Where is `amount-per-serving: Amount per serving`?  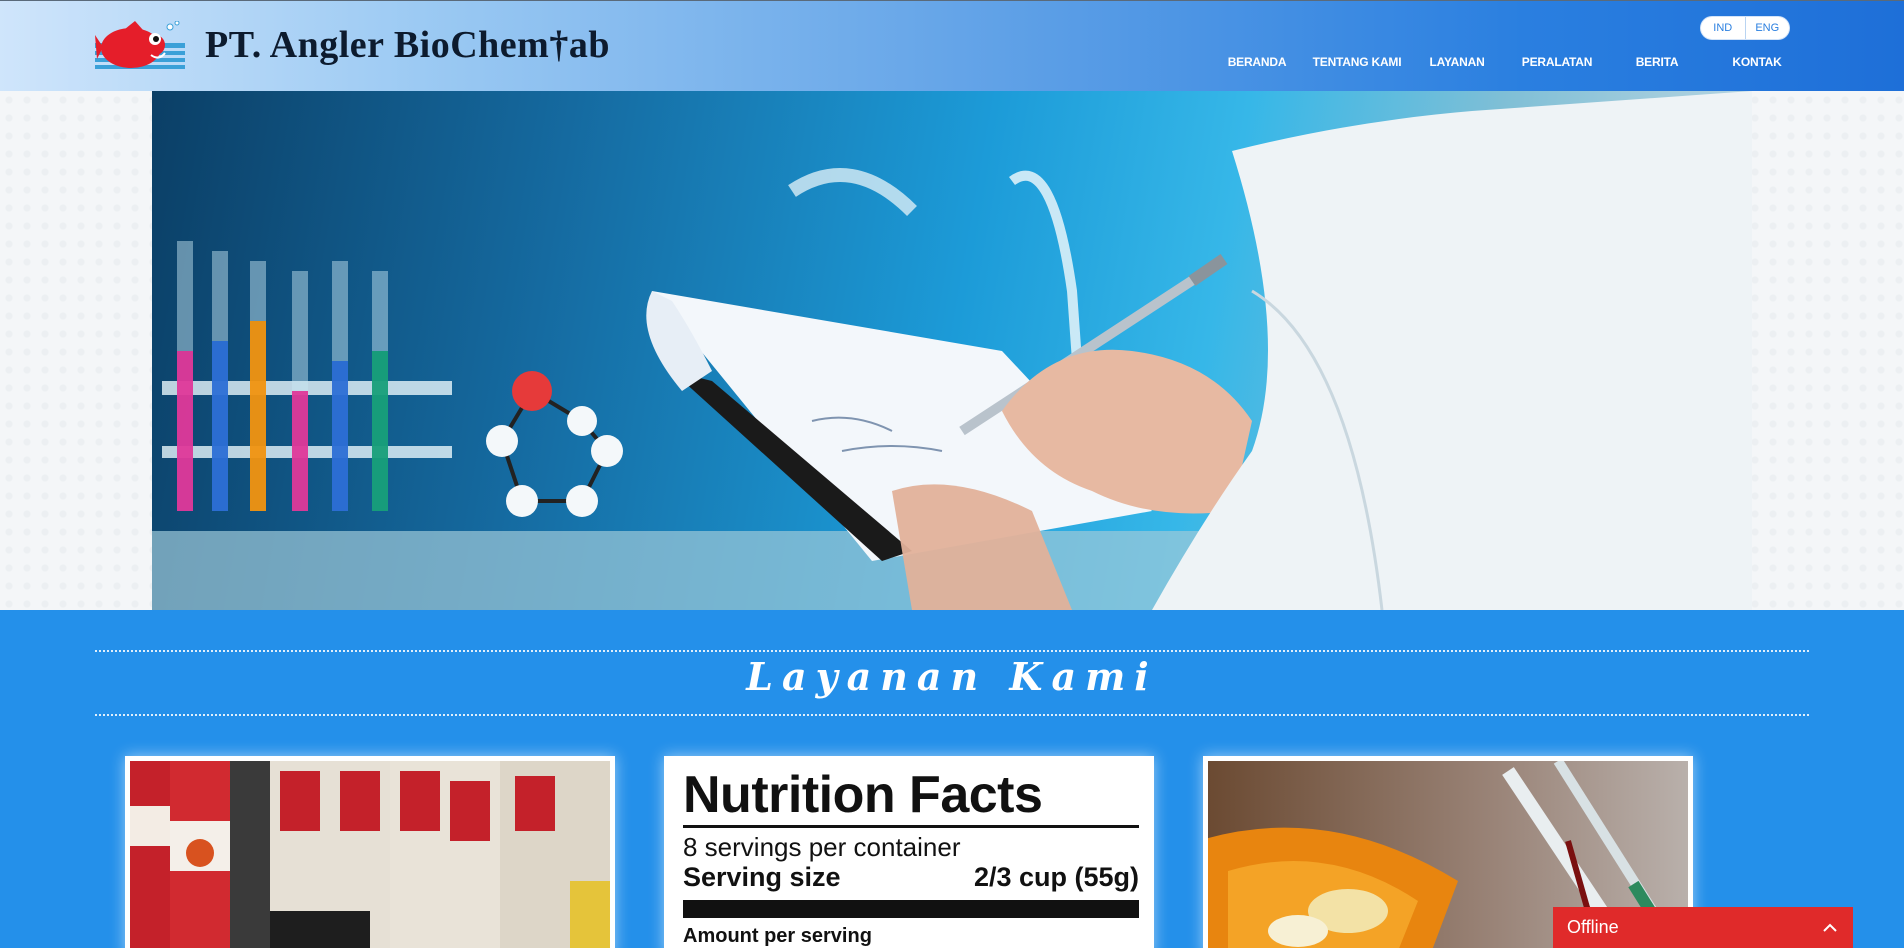
amount-per-serving: Amount per serving is located at coordinates (777, 936).